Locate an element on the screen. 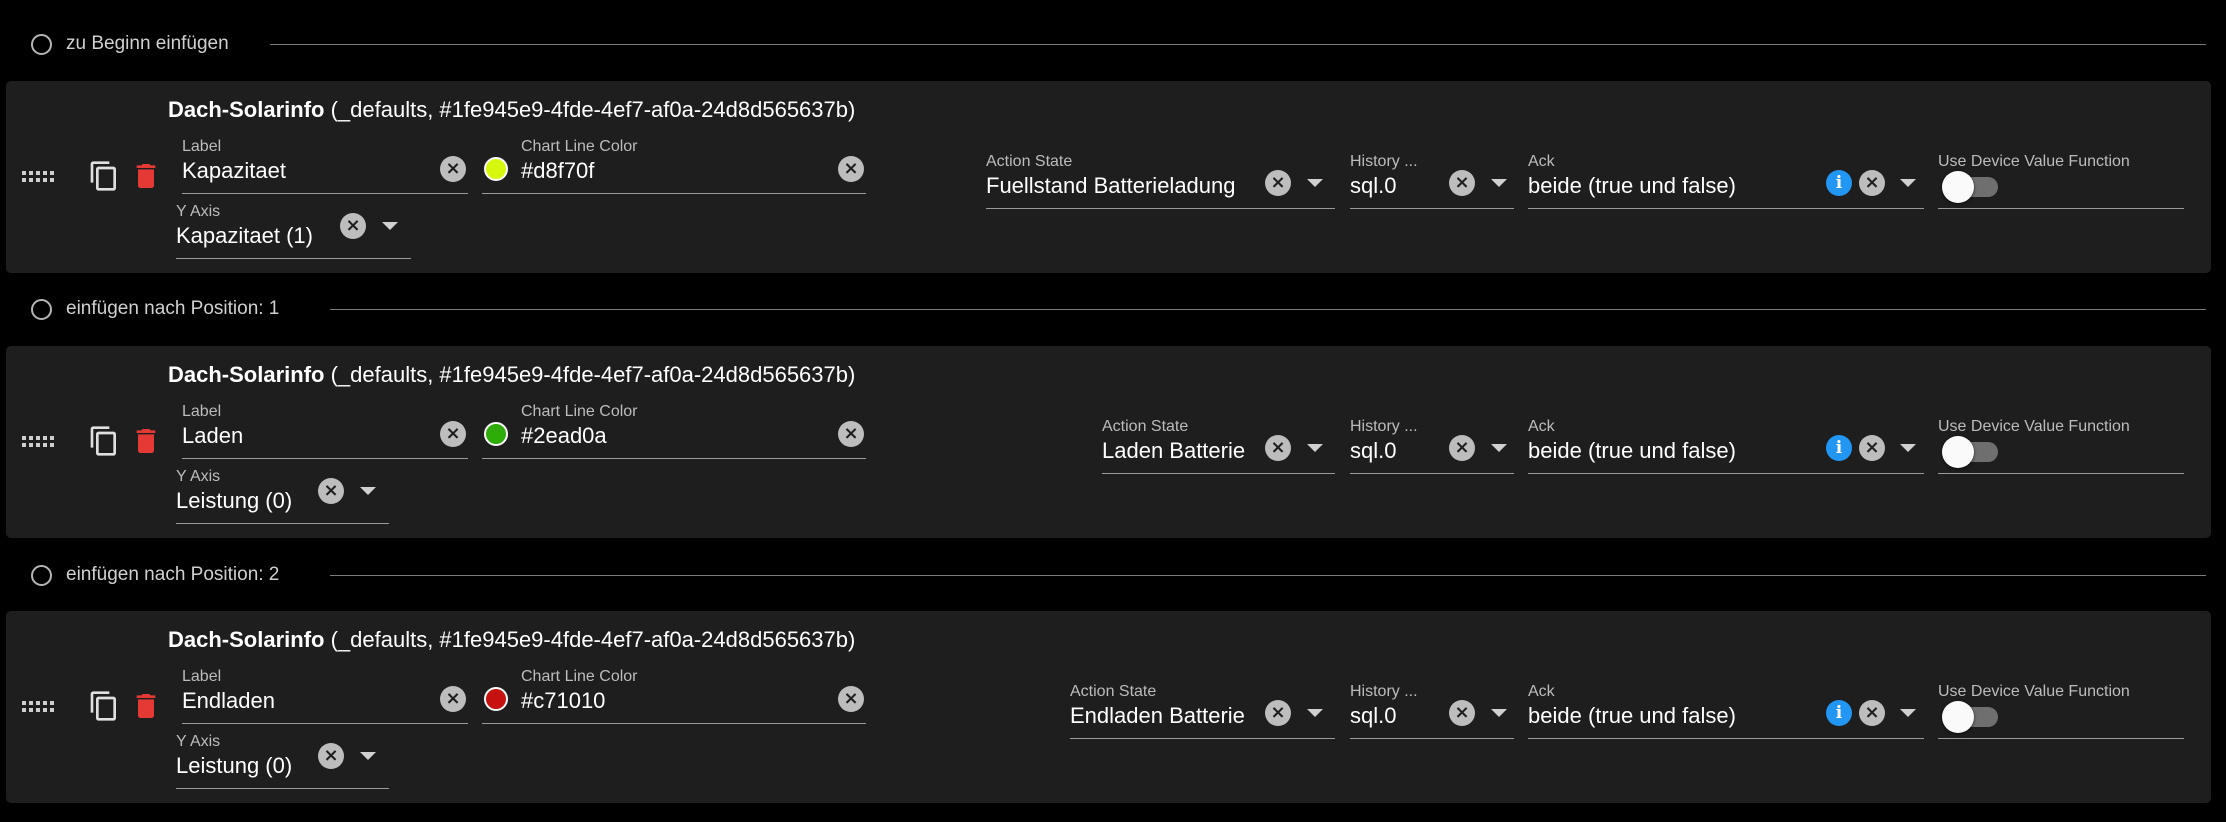 This screenshot has height=822, width=2226. action-state-select: Action State Fuellstand Batterieladung × is located at coordinates (1160, 181).